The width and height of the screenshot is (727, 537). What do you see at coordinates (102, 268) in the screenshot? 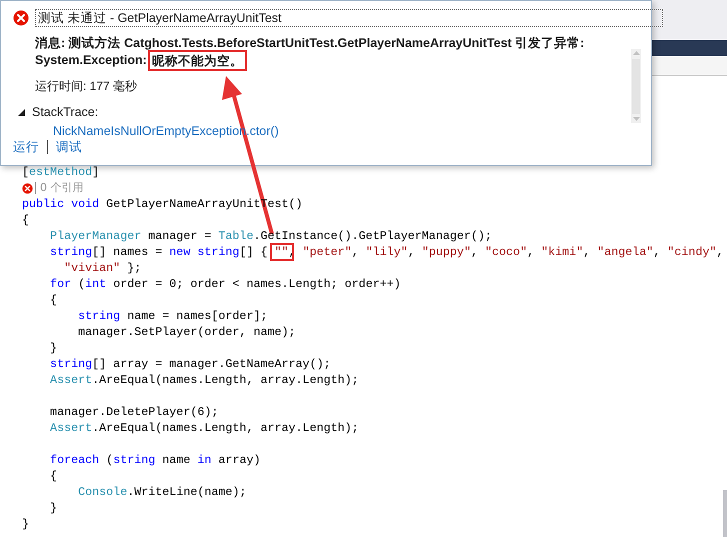
I see `code-line: "vivian" };` at bounding box center [102, 268].